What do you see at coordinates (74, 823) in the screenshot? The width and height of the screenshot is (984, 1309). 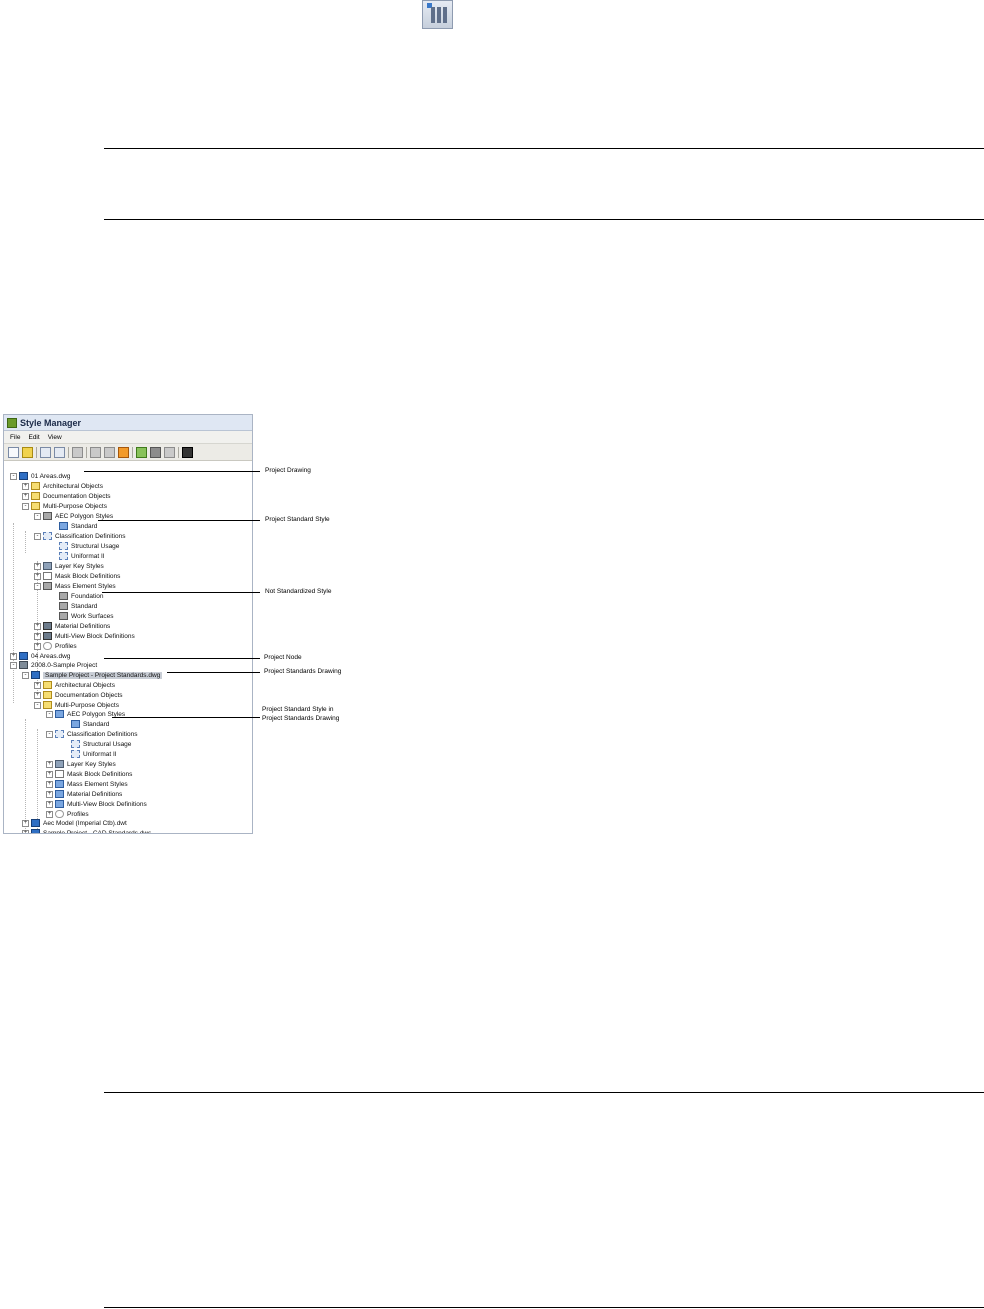 I see `tree-node: + Aec Model (Imperial Ctb).dwt` at bounding box center [74, 823].